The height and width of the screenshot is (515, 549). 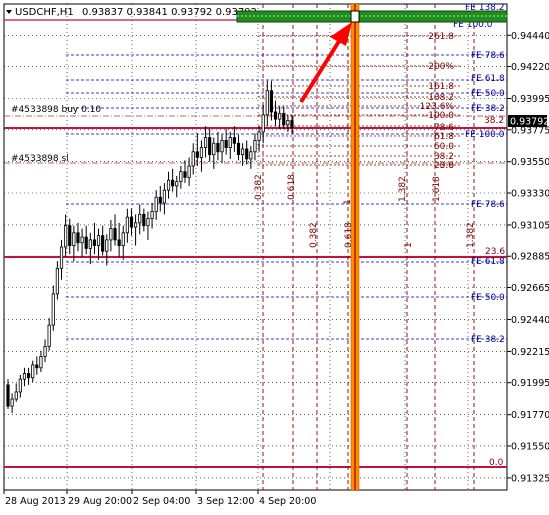 What do you see at coordinates (314, 235) in the screenshot?
I see `time-zone-label: 0.382` at bounding box center [314, 235].